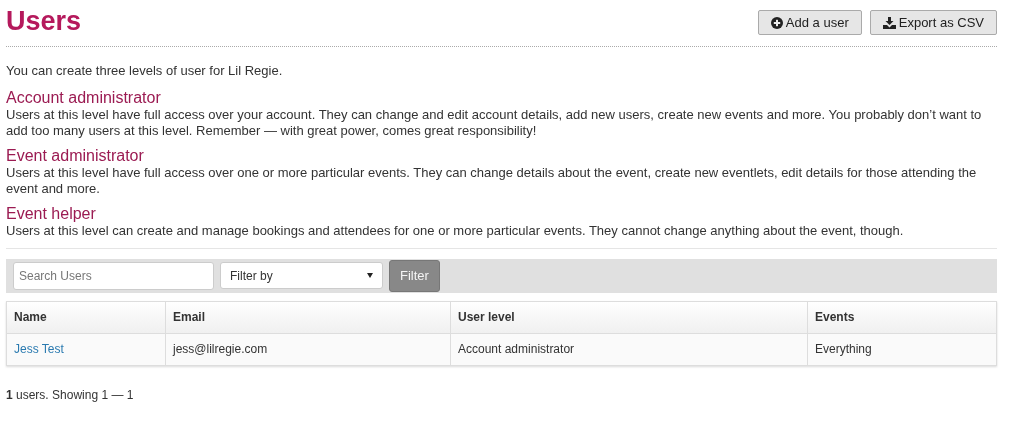 The width and height of the screenshot is (1024, 446). I want to click on filter-select: Filter by, so click(301, 275).